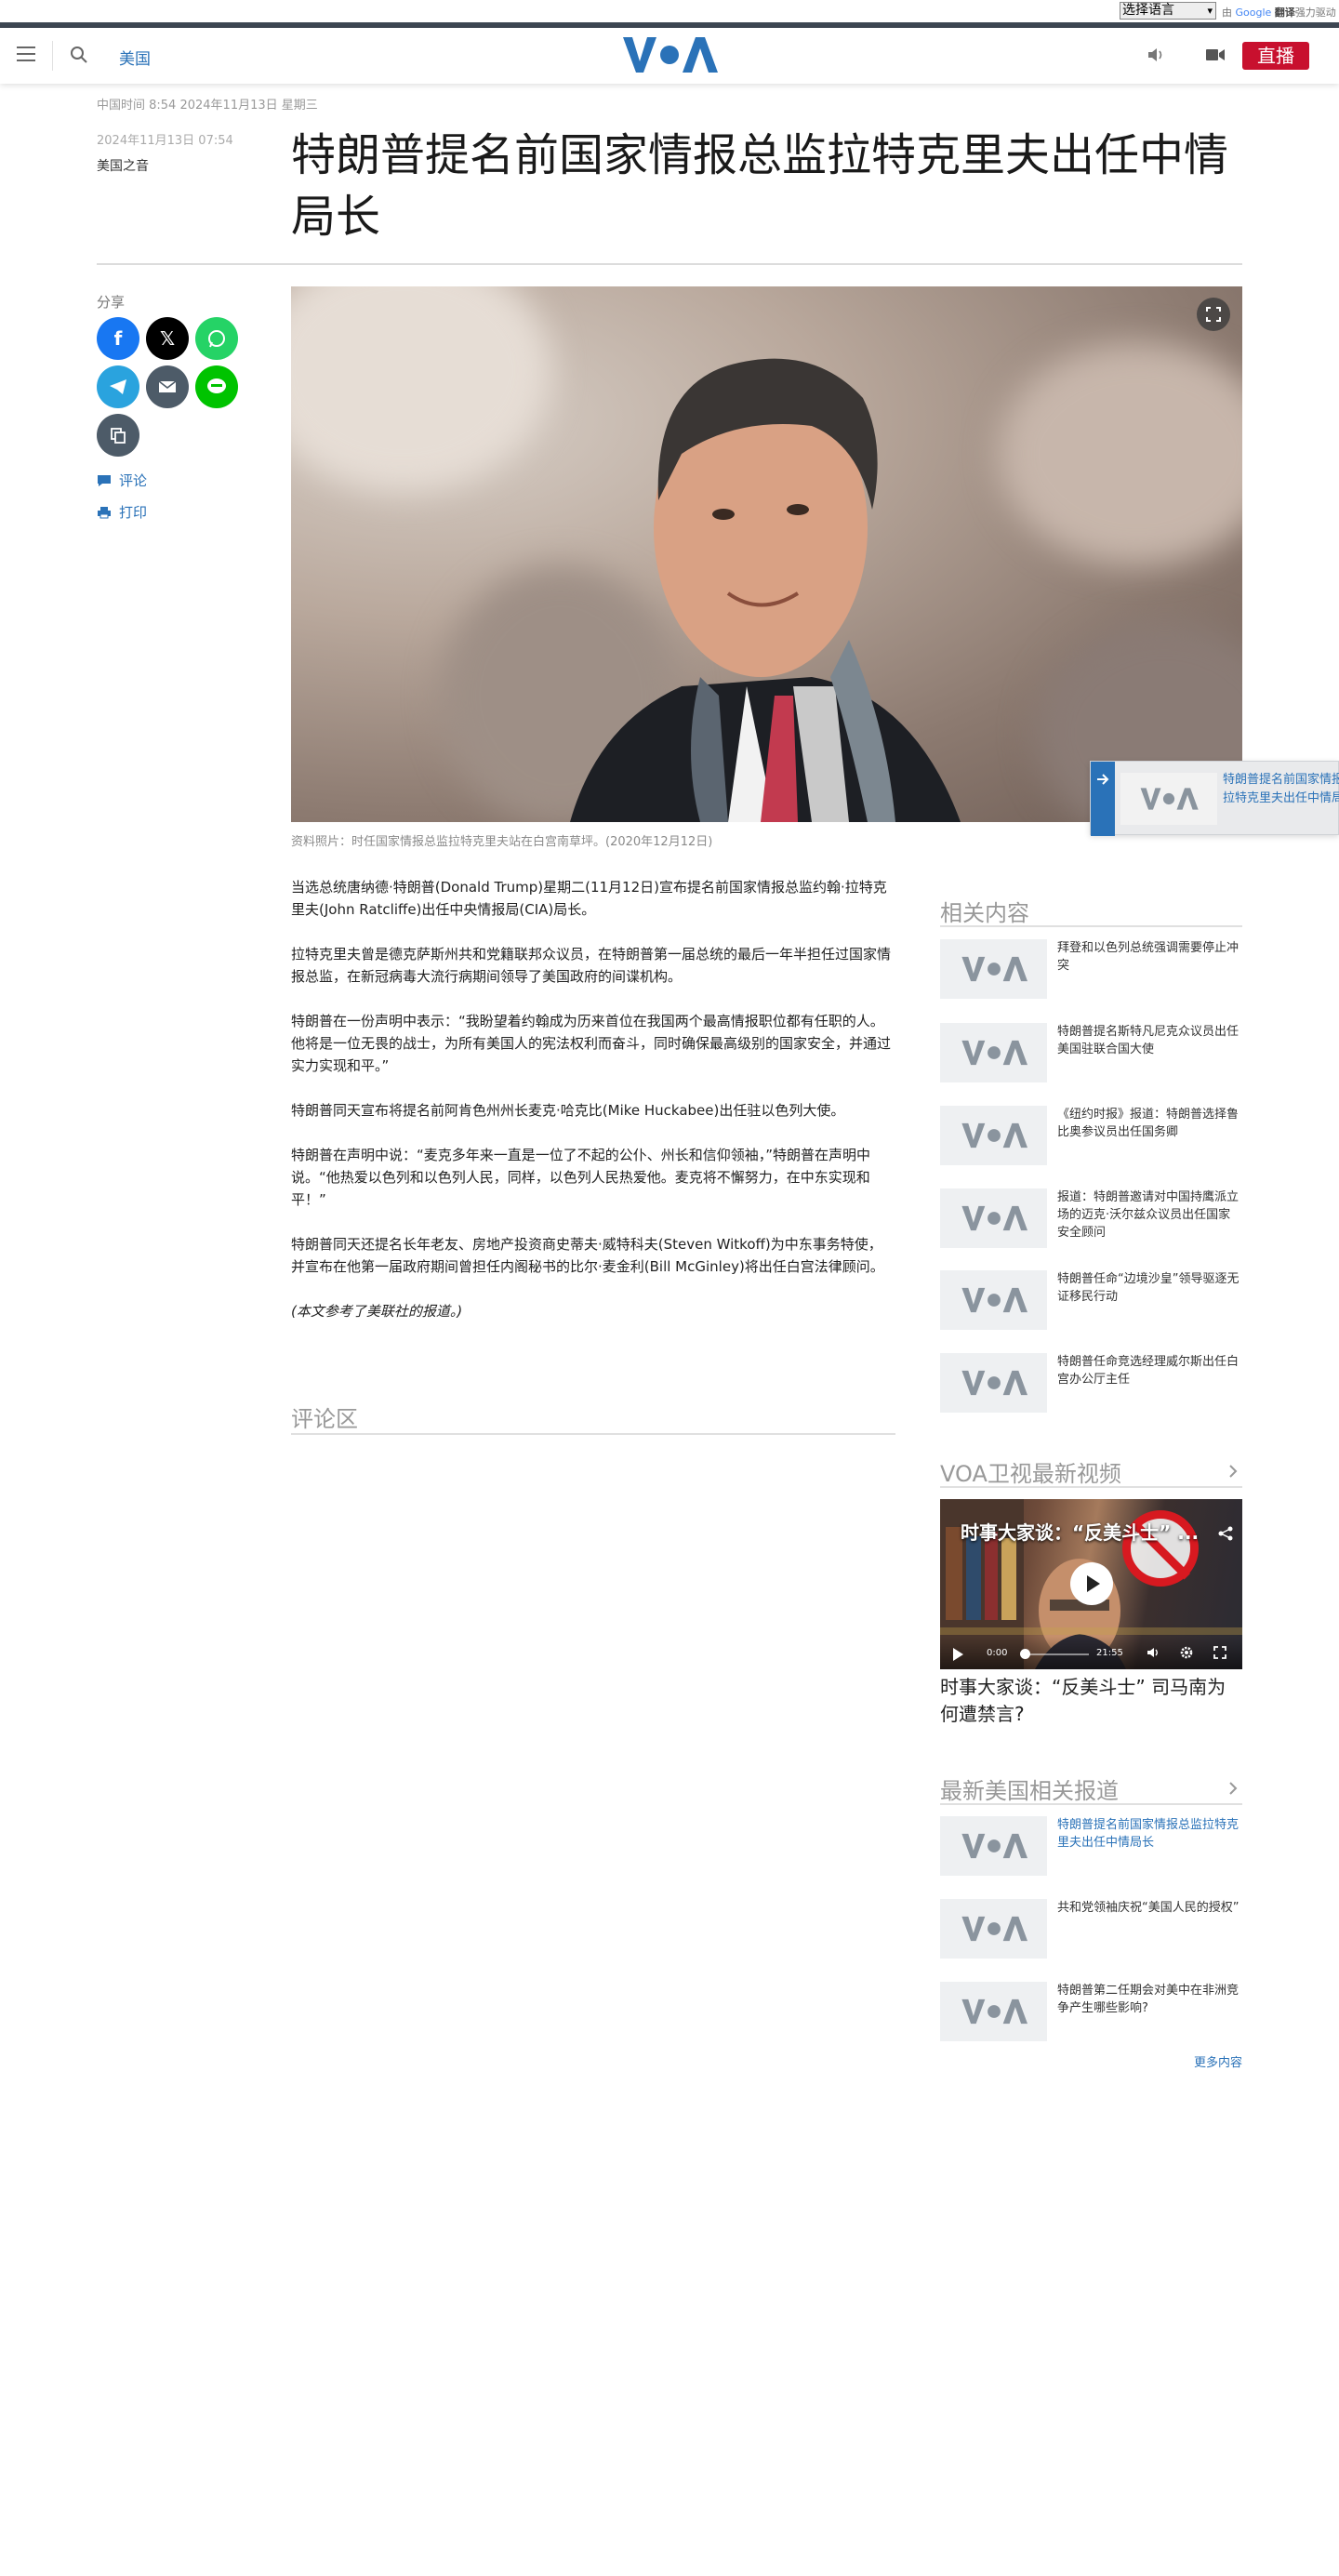 The image size is (1339, 2576). I want to click on hero-photo, so click(766, 554).